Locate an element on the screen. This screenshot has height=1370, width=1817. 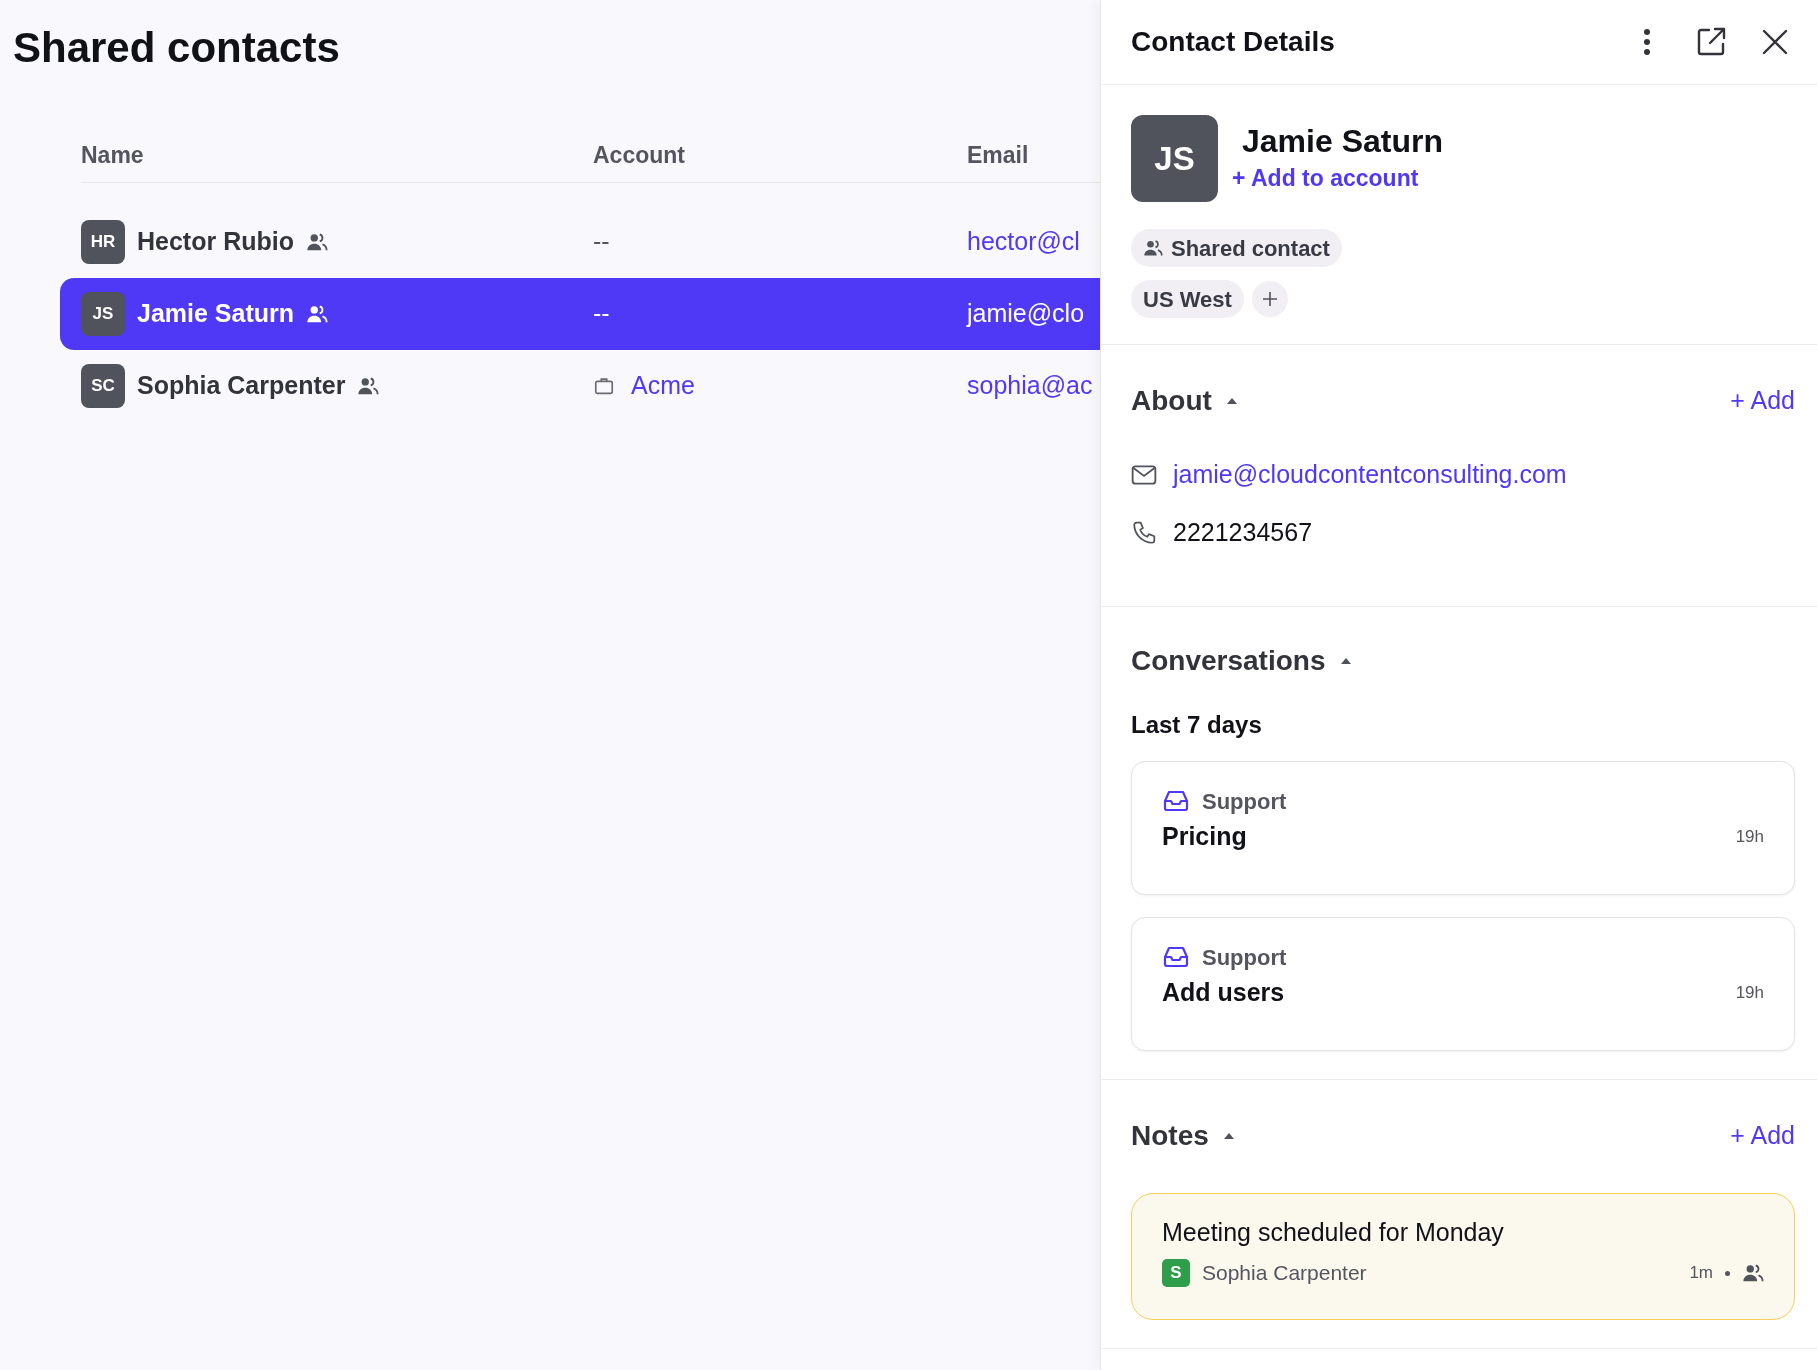
conversation-card: Support Pricing 19h is located at coordinates (1463, 828).